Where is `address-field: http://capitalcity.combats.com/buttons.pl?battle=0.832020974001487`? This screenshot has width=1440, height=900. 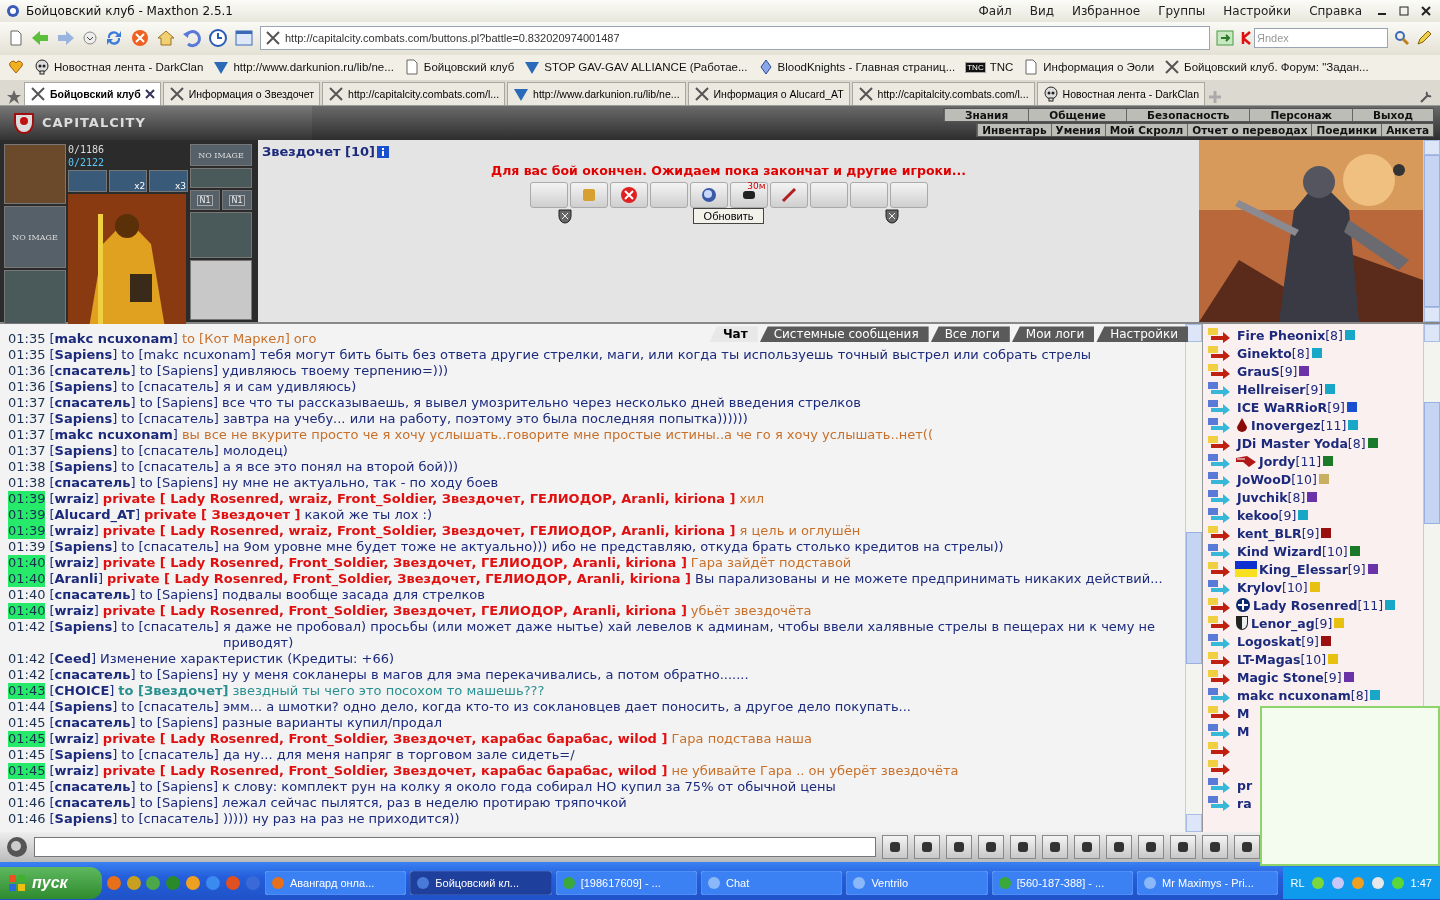
address-field: http://capitalcity.combats.com/buttons.pl?battle=0.832020974001487 is located at coordinates (735, 38).